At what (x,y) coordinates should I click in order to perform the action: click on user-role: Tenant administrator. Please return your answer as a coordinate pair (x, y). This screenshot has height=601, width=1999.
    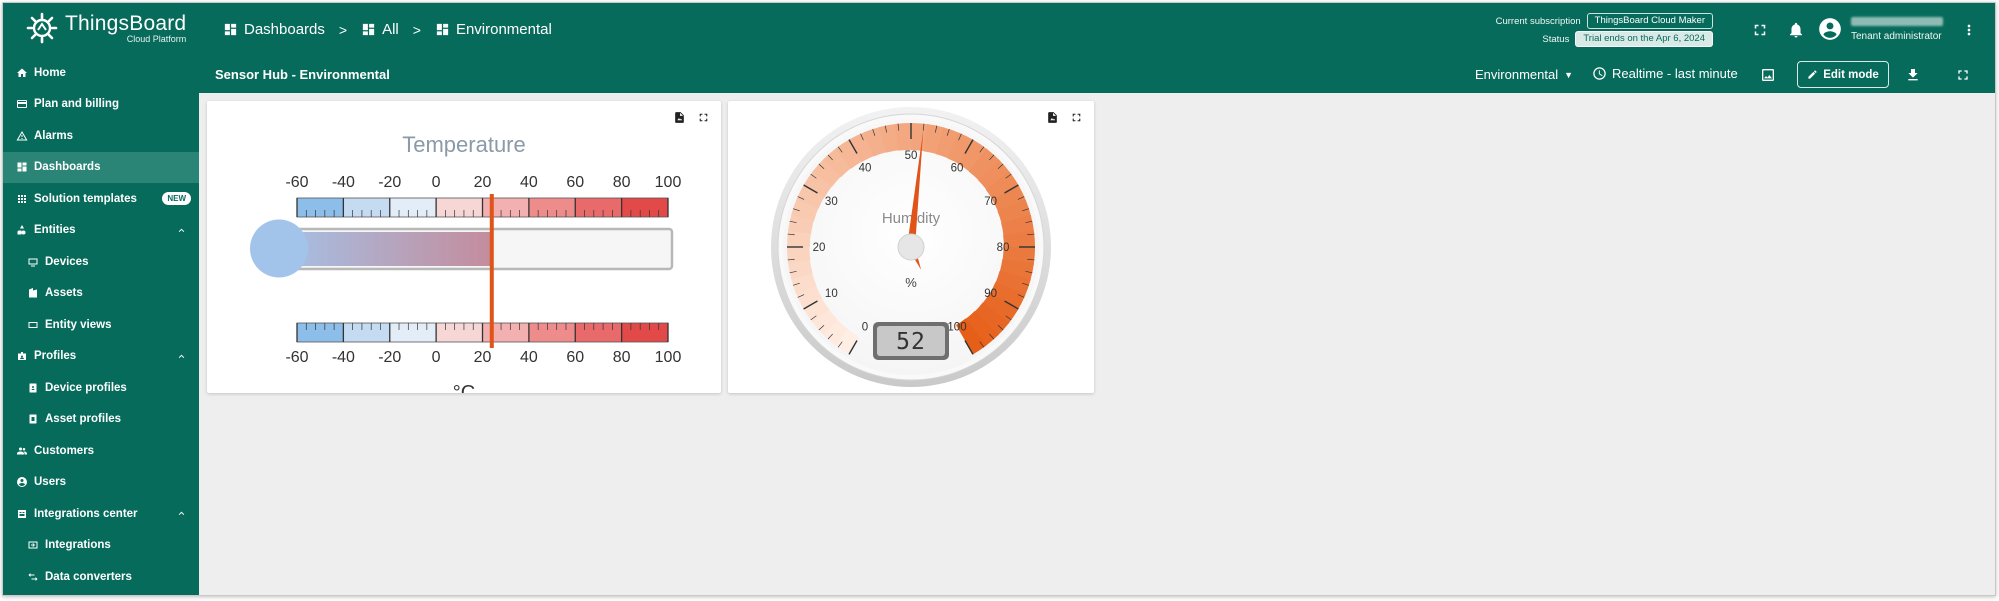
    Looking at the image, I should click on (1896, 36).